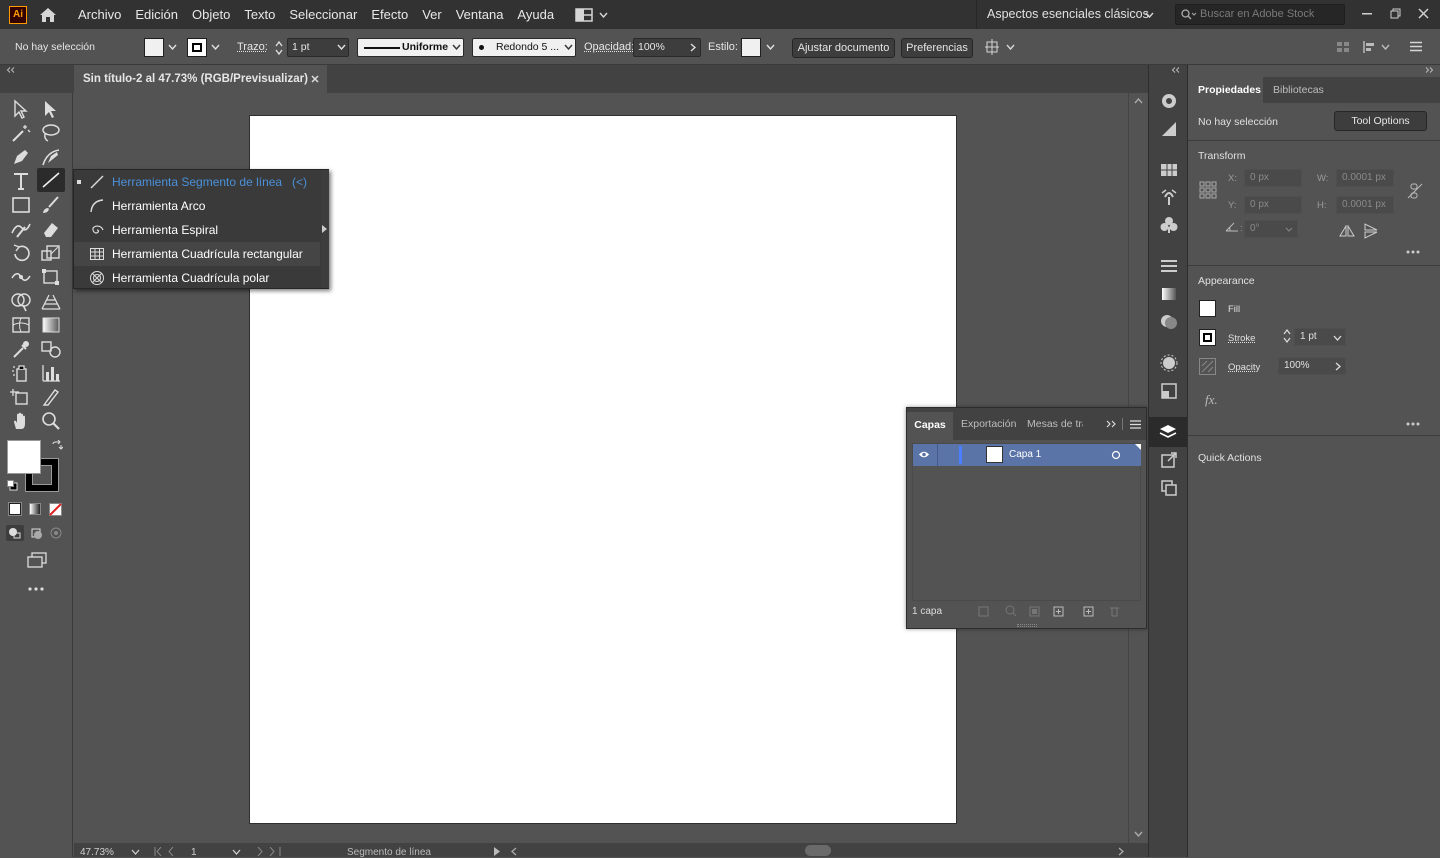 This screenshot has width=1440, height=858. I want to click on appearance-icon, so click(1169, 363).